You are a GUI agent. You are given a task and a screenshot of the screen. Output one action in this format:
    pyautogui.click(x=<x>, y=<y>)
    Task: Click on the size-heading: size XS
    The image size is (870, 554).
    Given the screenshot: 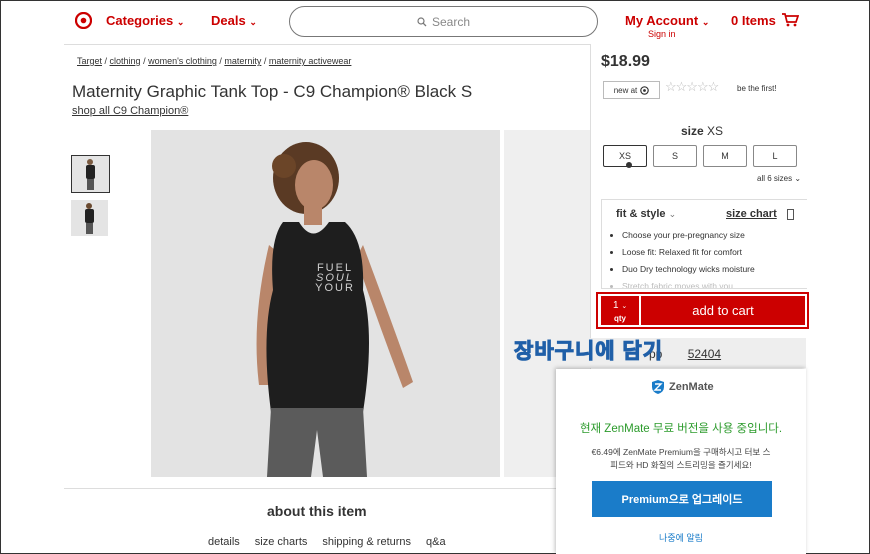 What is the action you would take?
    pyautogui.click(x=702, y=131)
    